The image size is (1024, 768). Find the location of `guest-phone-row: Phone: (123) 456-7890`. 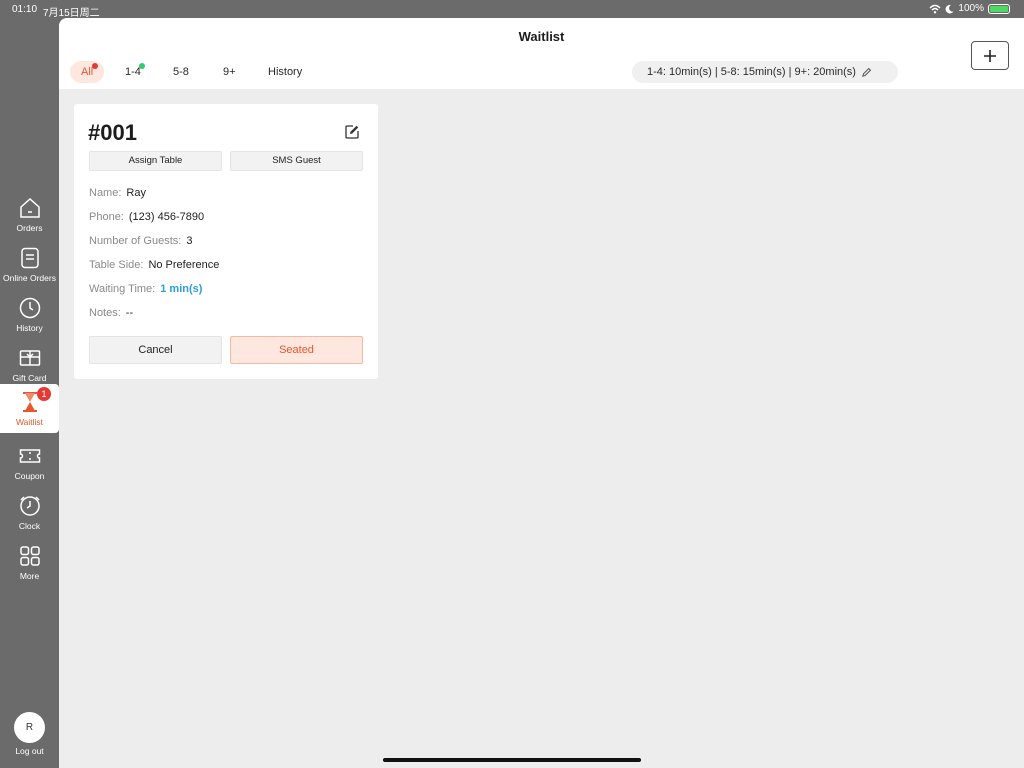

guest-phone-row: Phone: (123) 456-7890 is located at coordinates (146, 217).